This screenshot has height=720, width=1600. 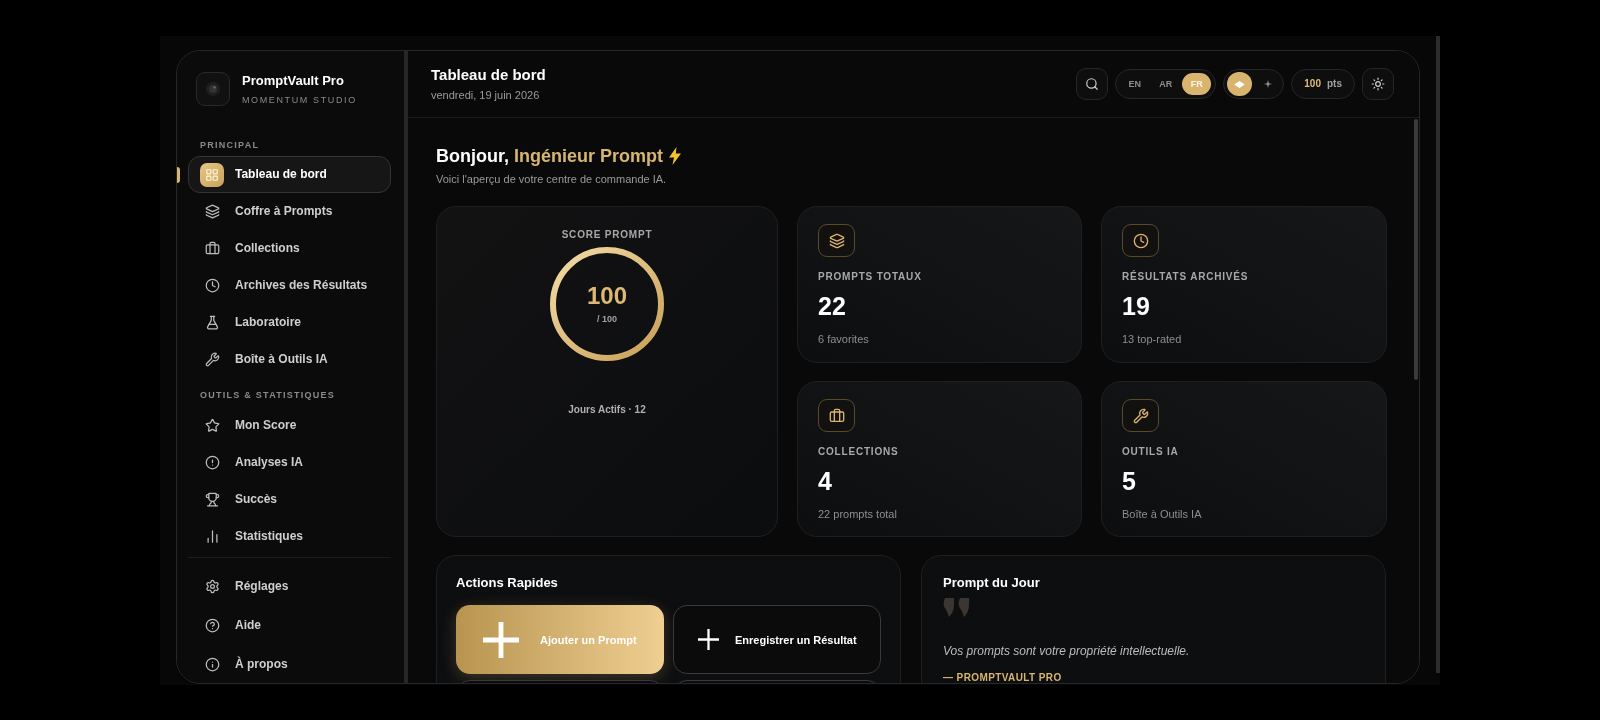 I want to click on points-value: 100, so click(x=1312, y=84).